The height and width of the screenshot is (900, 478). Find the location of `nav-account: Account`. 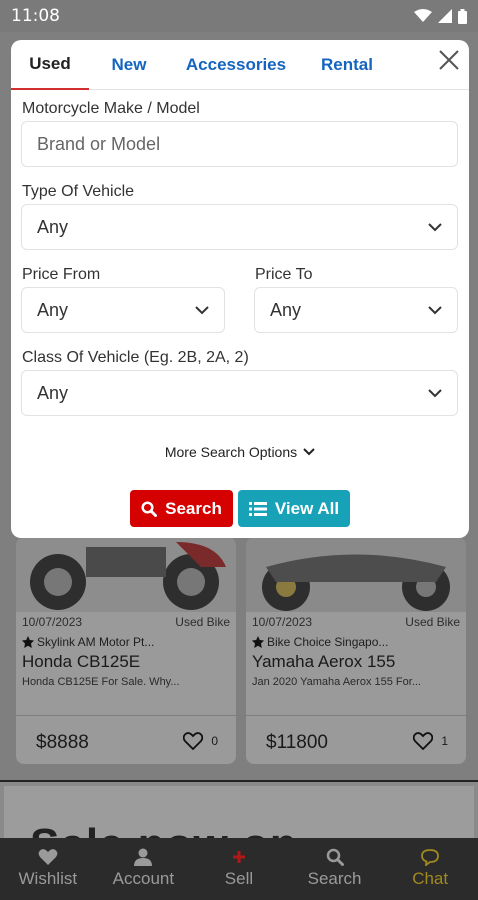

nav-account: Account is located at coordinates (144, 869).